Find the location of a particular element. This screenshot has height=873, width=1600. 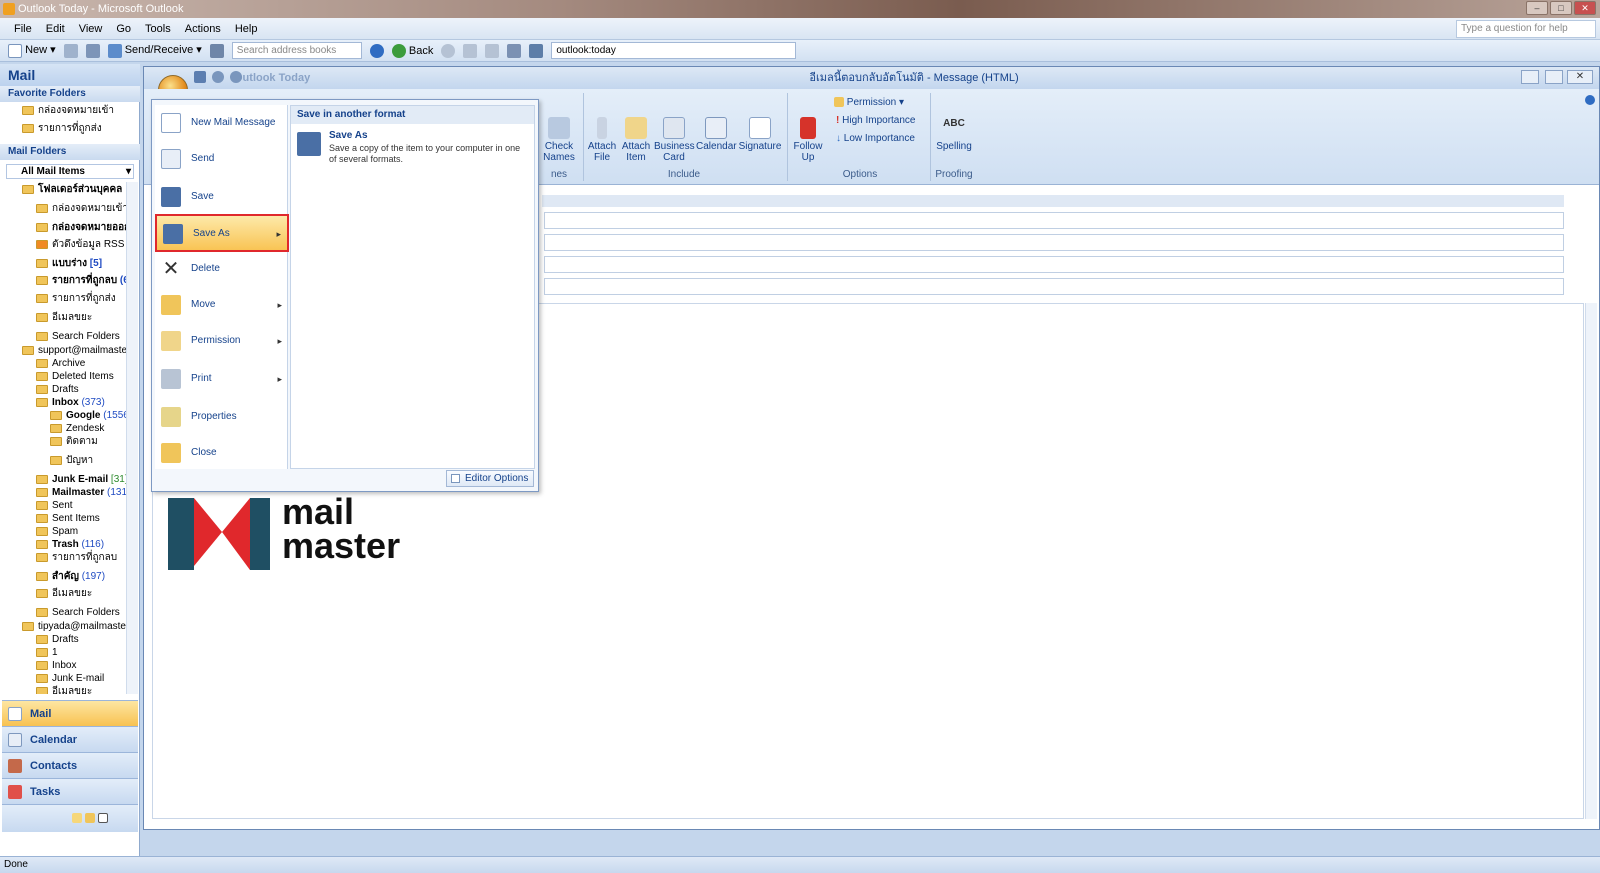

folder-item: ตัวดึงข้อมูล RSS is located at coordinates (80, 244).